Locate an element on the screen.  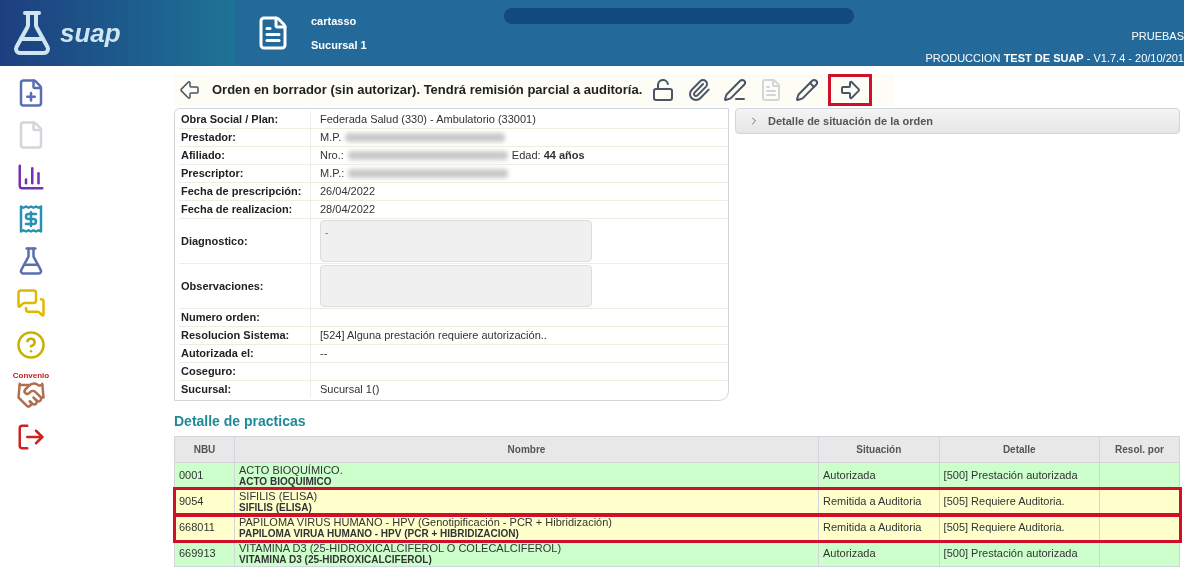
age-text: Edad: 44 años is located at coordinates (548, 156).